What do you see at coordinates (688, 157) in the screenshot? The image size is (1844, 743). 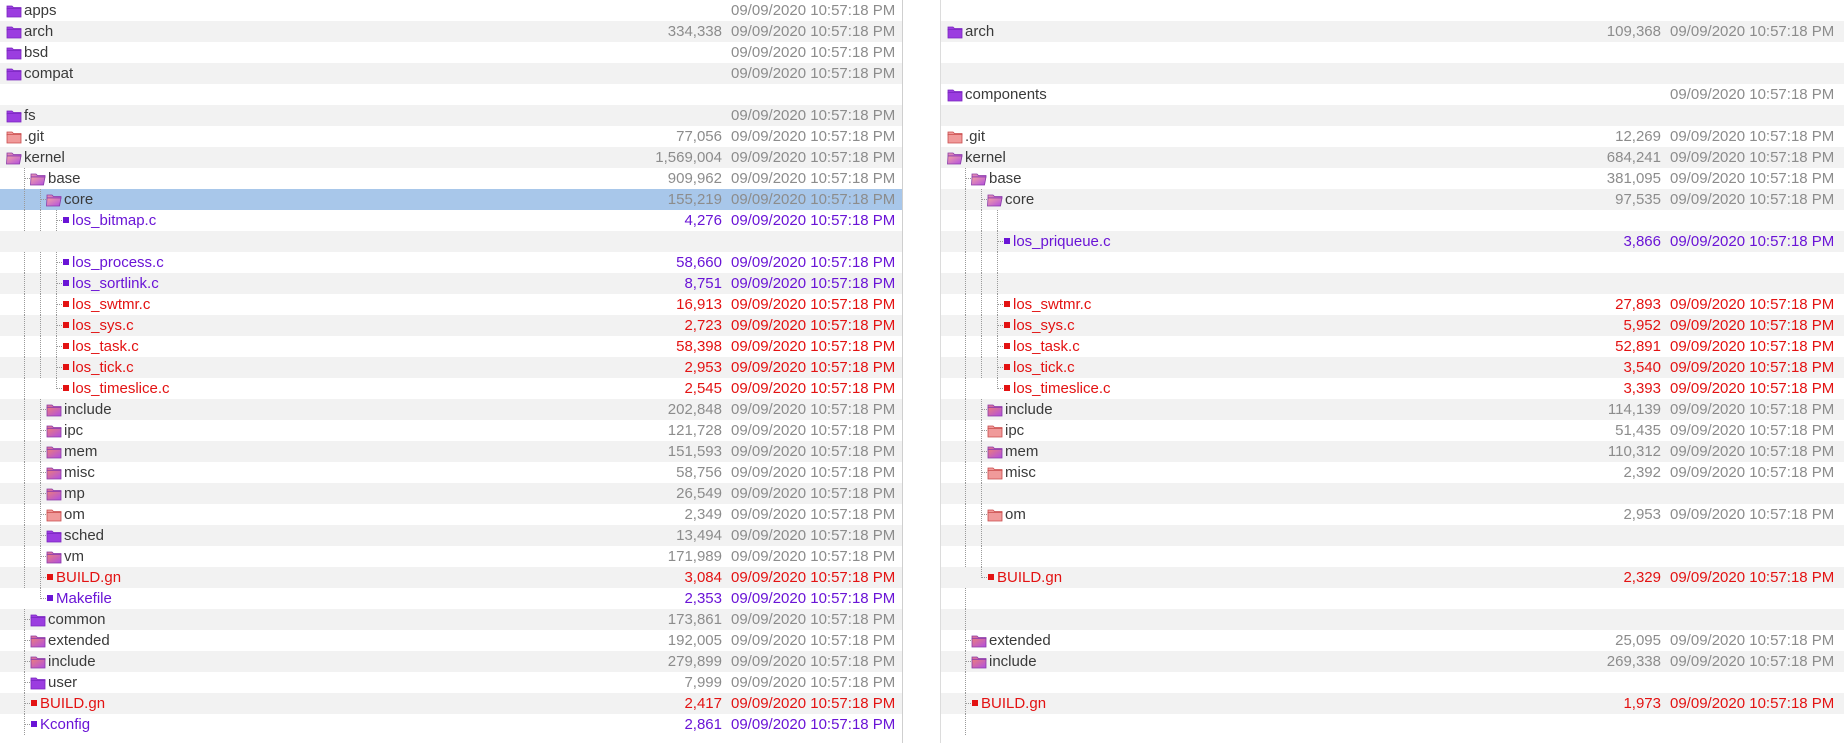 I see `item-size: 1,569,004` at bounding box center [688, 157].